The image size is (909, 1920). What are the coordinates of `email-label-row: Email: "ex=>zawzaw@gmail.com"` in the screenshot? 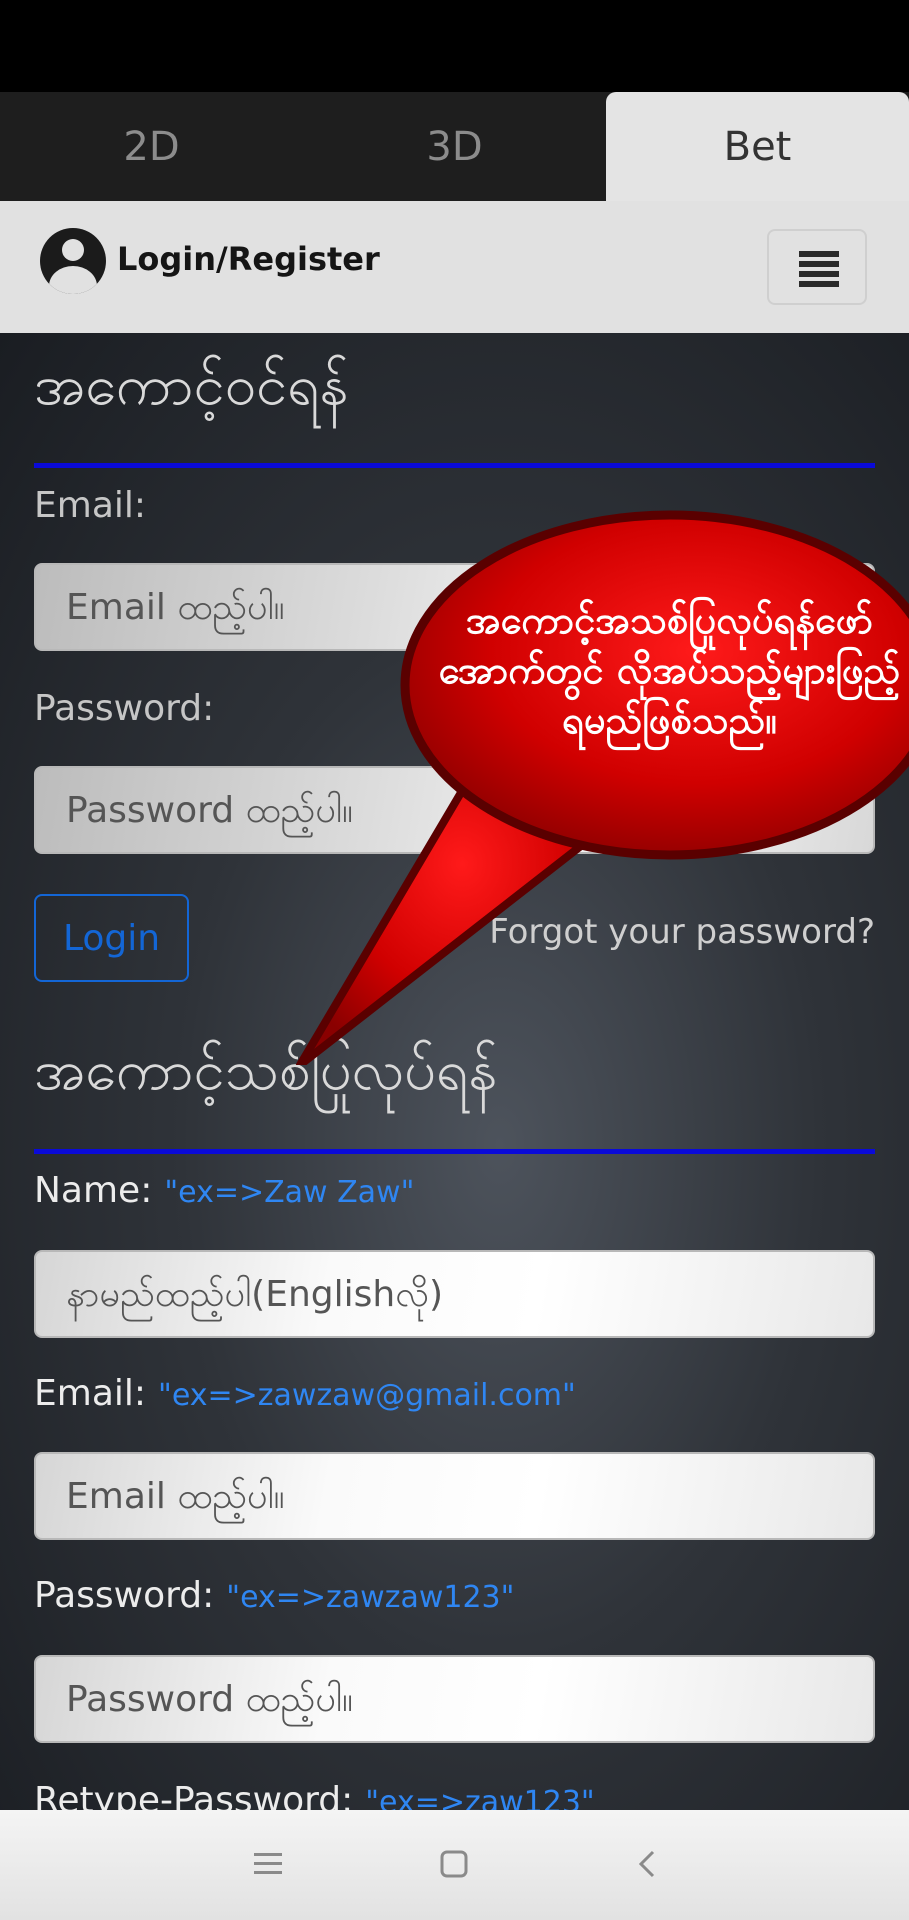 It's located at (305, 1393).